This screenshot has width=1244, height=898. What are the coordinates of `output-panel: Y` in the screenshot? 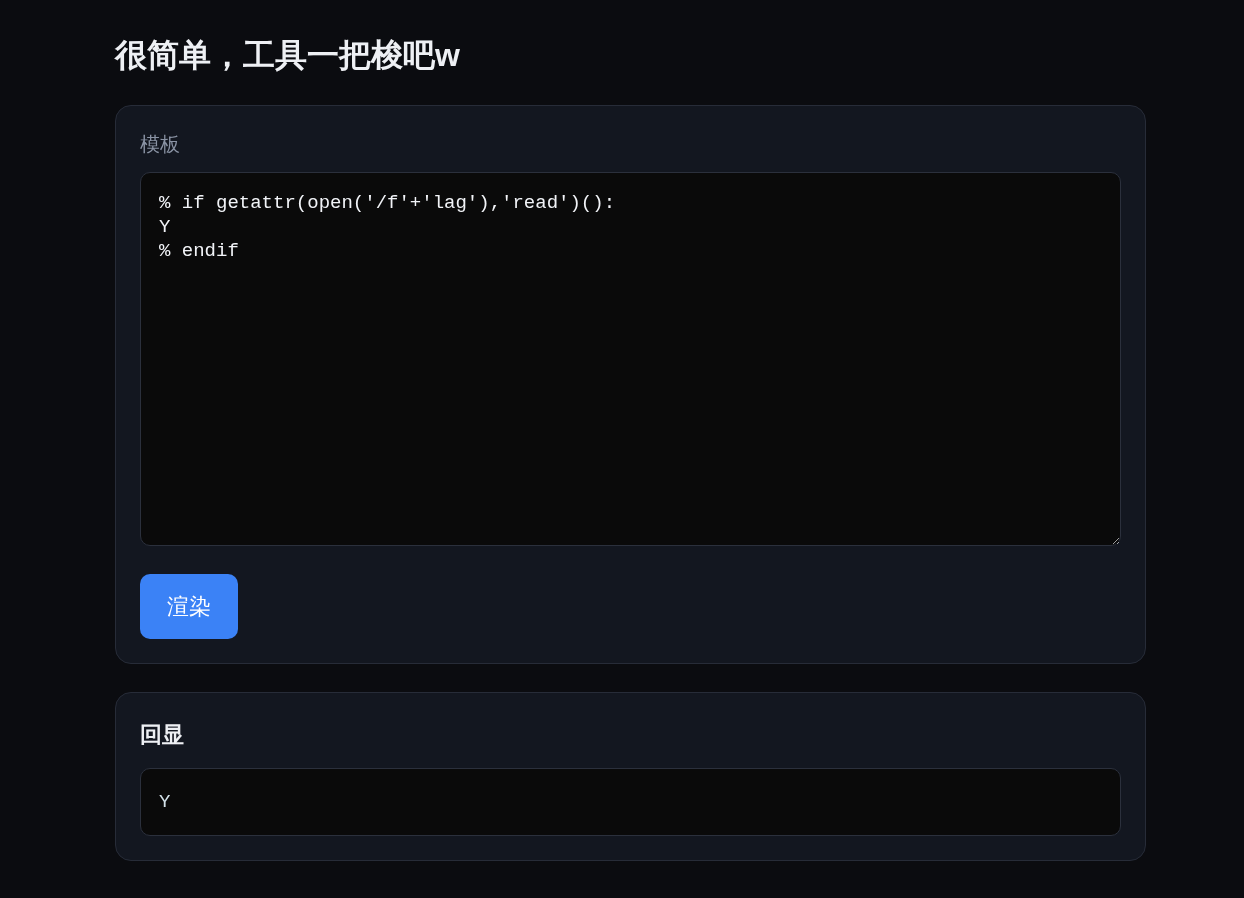 It's located at (630, 802).